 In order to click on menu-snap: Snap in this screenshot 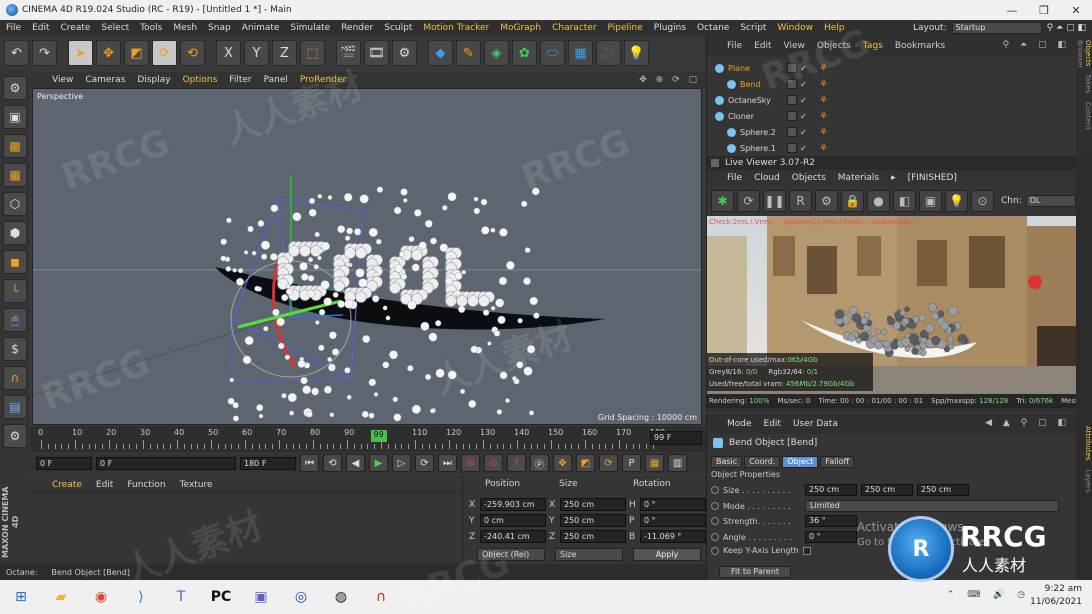, I will do `click(219, 28)`.